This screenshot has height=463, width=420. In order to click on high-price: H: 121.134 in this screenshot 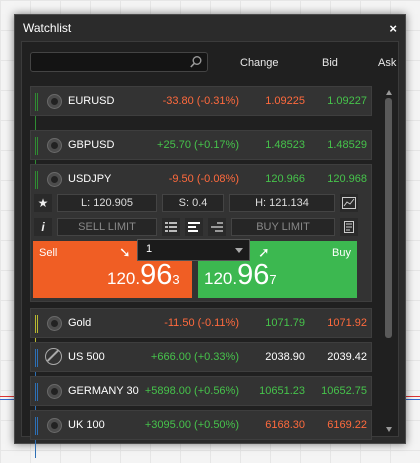, I will do `click(282, 203)`.